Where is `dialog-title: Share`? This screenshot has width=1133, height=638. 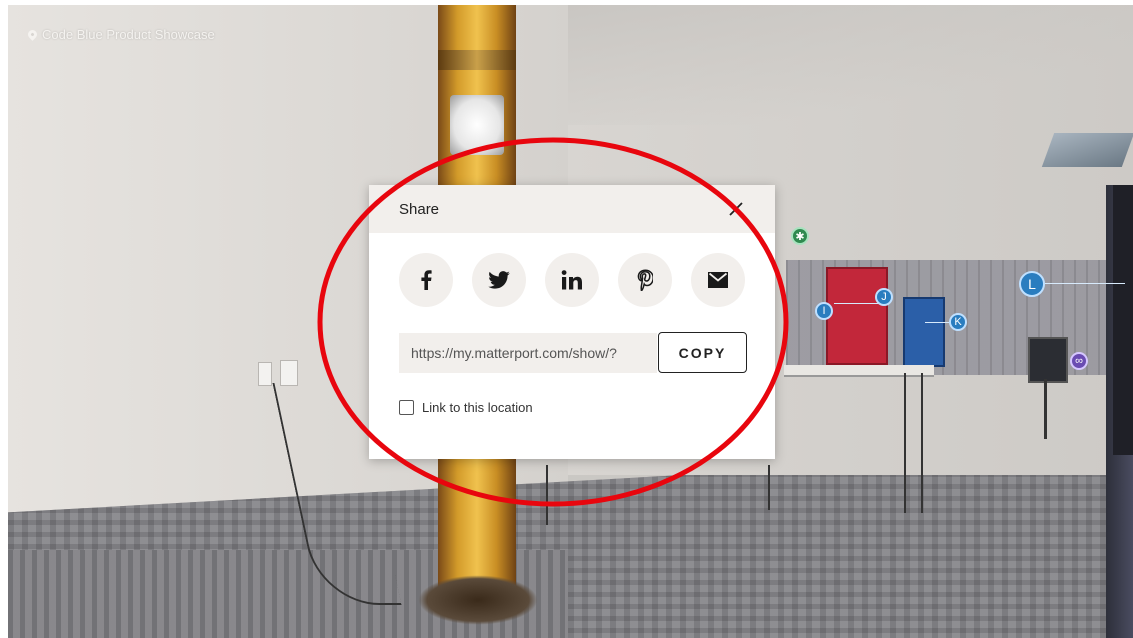
dialog-title: Share is located at coordinates (419, 209).